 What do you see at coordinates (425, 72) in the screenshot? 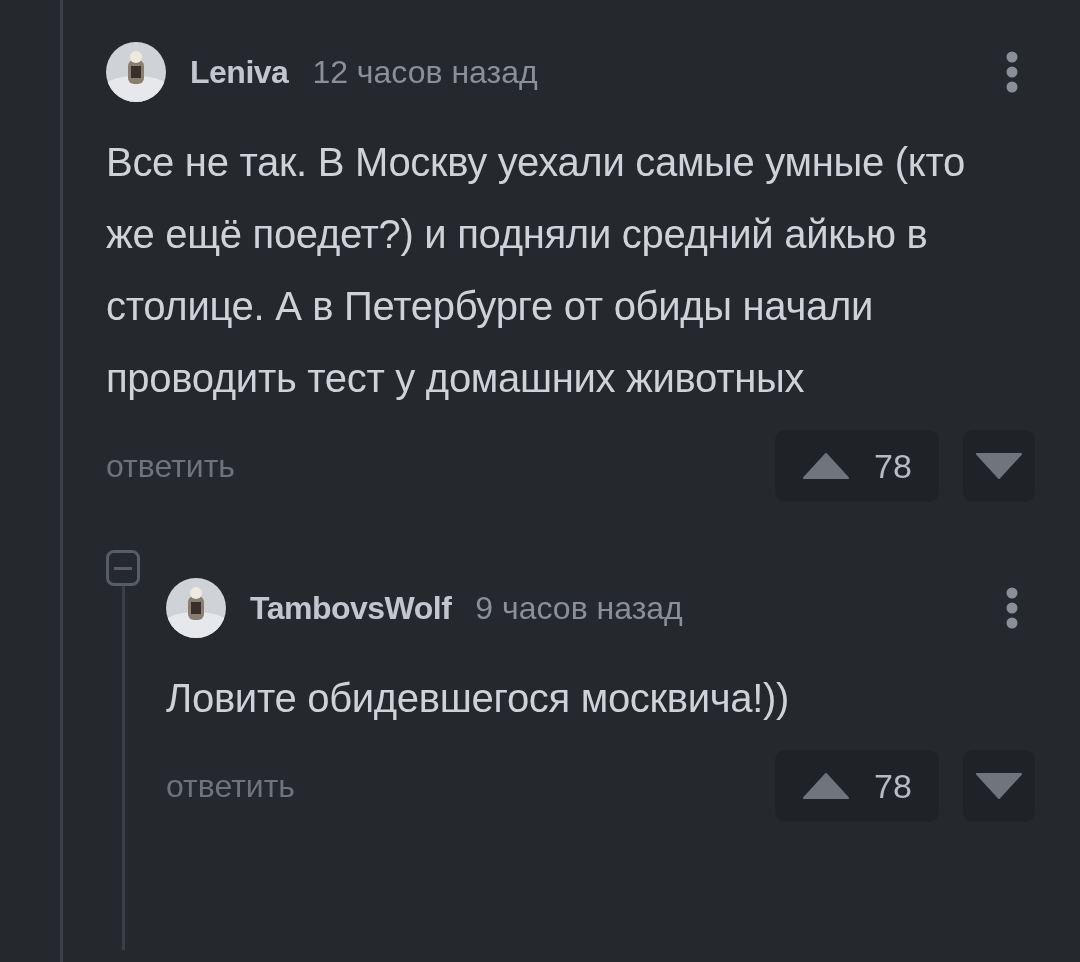
I see `timestamp: 12 часов назад` at bounding box center [425, 72].